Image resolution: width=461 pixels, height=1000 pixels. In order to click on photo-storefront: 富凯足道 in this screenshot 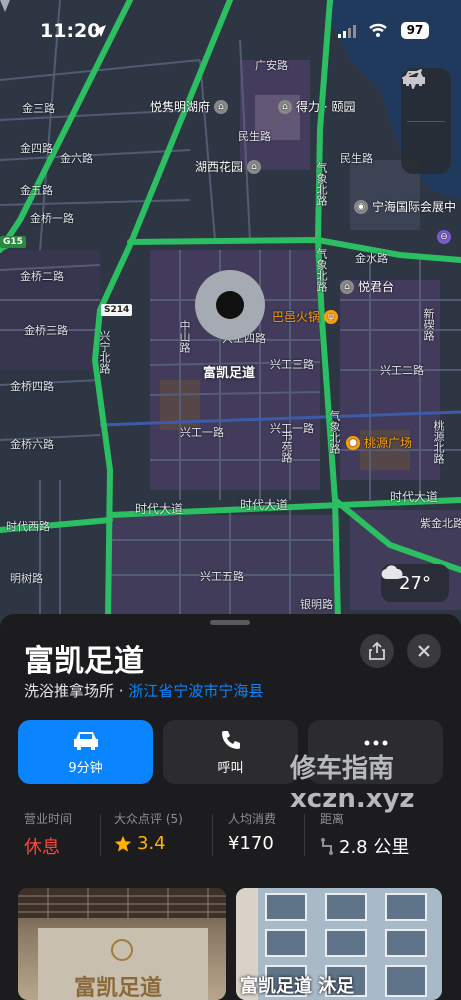, I will do `click(122, 944)`.